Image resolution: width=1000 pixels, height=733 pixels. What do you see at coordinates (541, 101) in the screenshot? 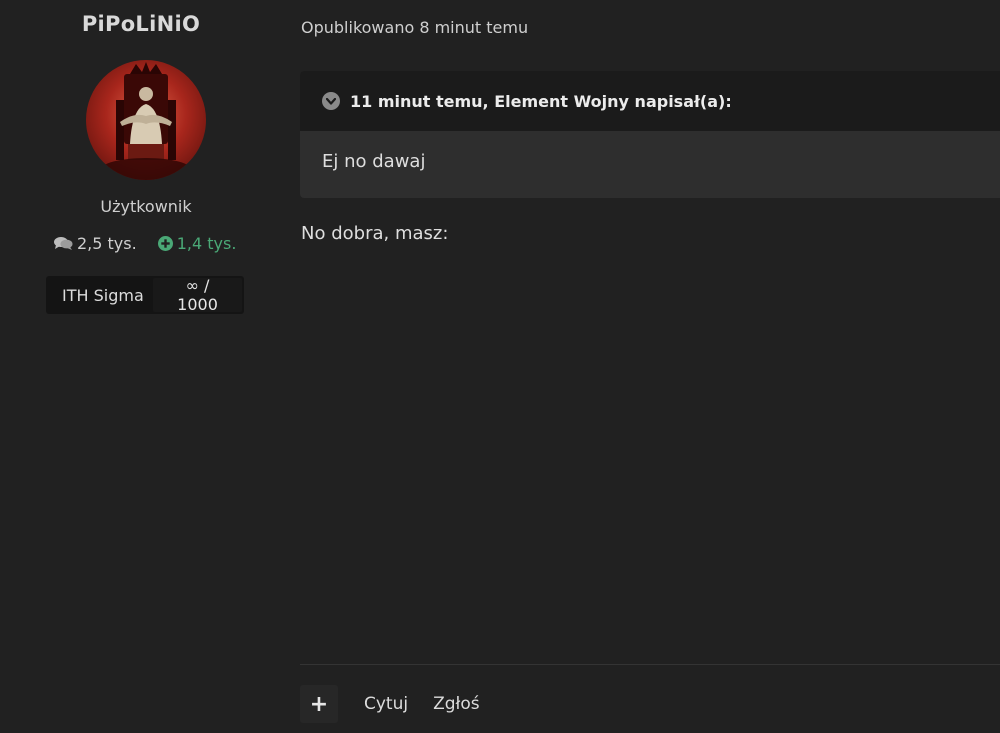
I see `quote-citation: 11 minut temu, Element Wojny napisał(a):` at bounding box center [541, 101].